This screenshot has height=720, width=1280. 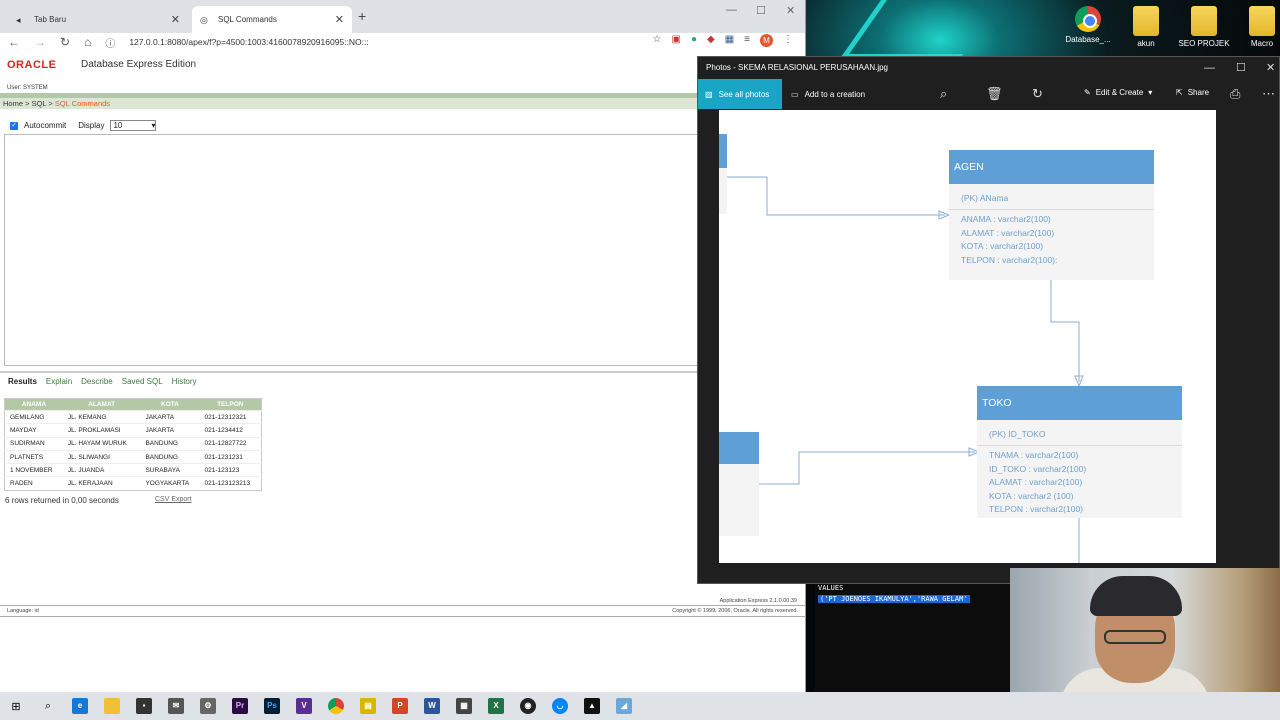 I want to click on breadcrumb: Home > SQL > SQL Commands, so click(x=350, y=103).